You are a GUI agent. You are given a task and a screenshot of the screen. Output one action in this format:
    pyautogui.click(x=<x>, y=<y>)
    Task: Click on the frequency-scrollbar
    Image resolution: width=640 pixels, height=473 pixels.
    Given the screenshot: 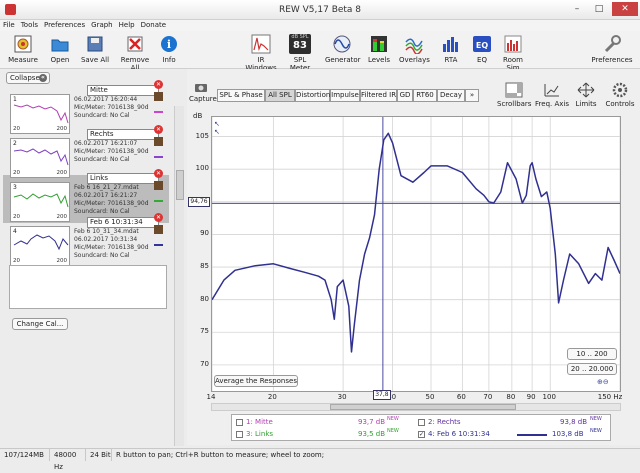 What is the action you would take?
    pyautogui.click(x=416, y=407)
    